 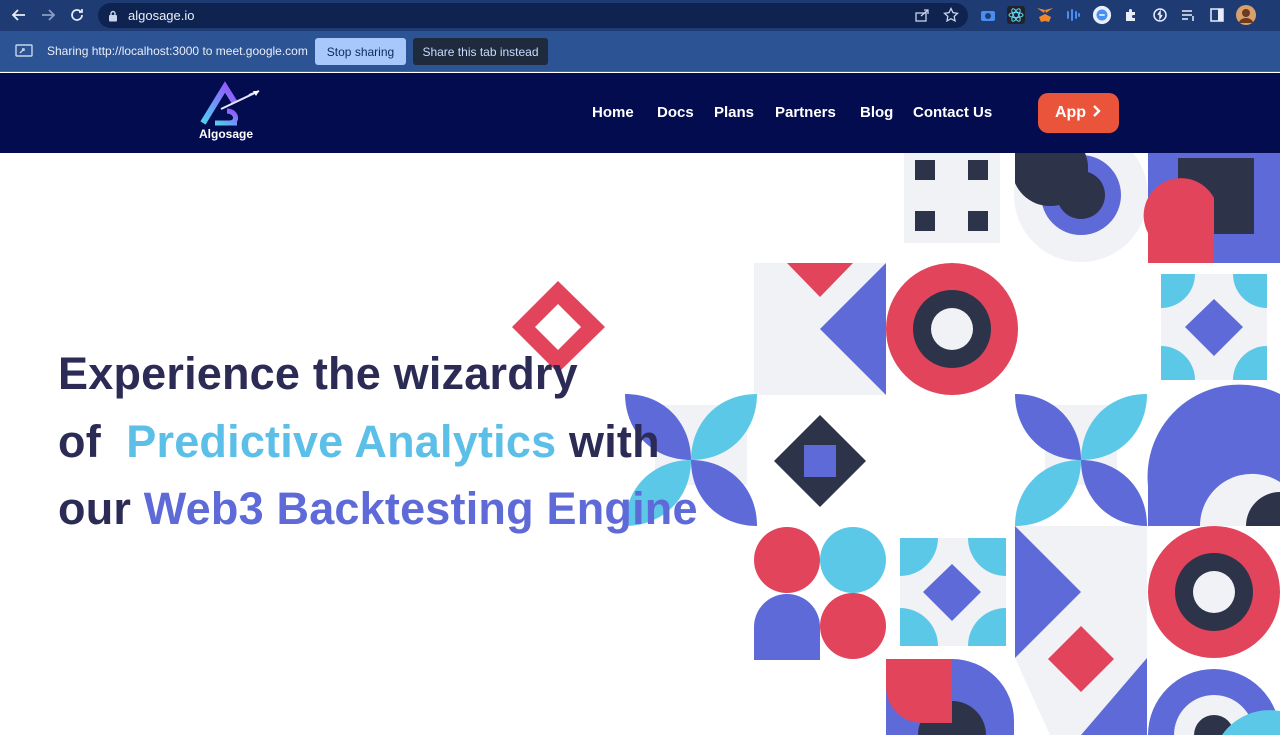 What do you see at coordinates (360, 51) in the screenshot?
I see `stop-sharing-button: Stop sharing` at bounding box center [360, 51].